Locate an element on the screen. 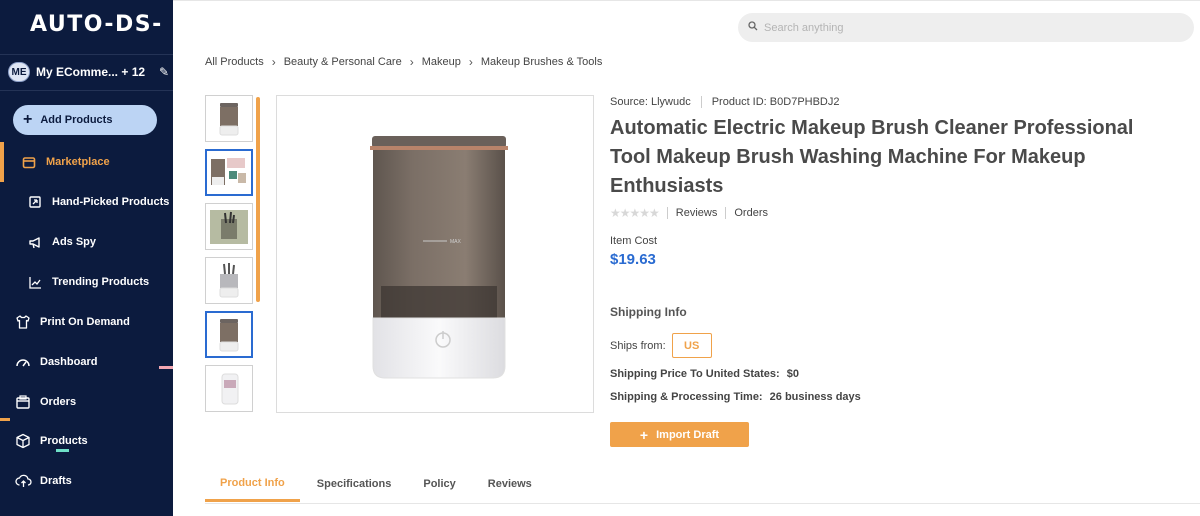 Image resolution: width=1200 pixels, height=516 pixels. breadcrumb-item: All Products is located at coordinates (234, 62).